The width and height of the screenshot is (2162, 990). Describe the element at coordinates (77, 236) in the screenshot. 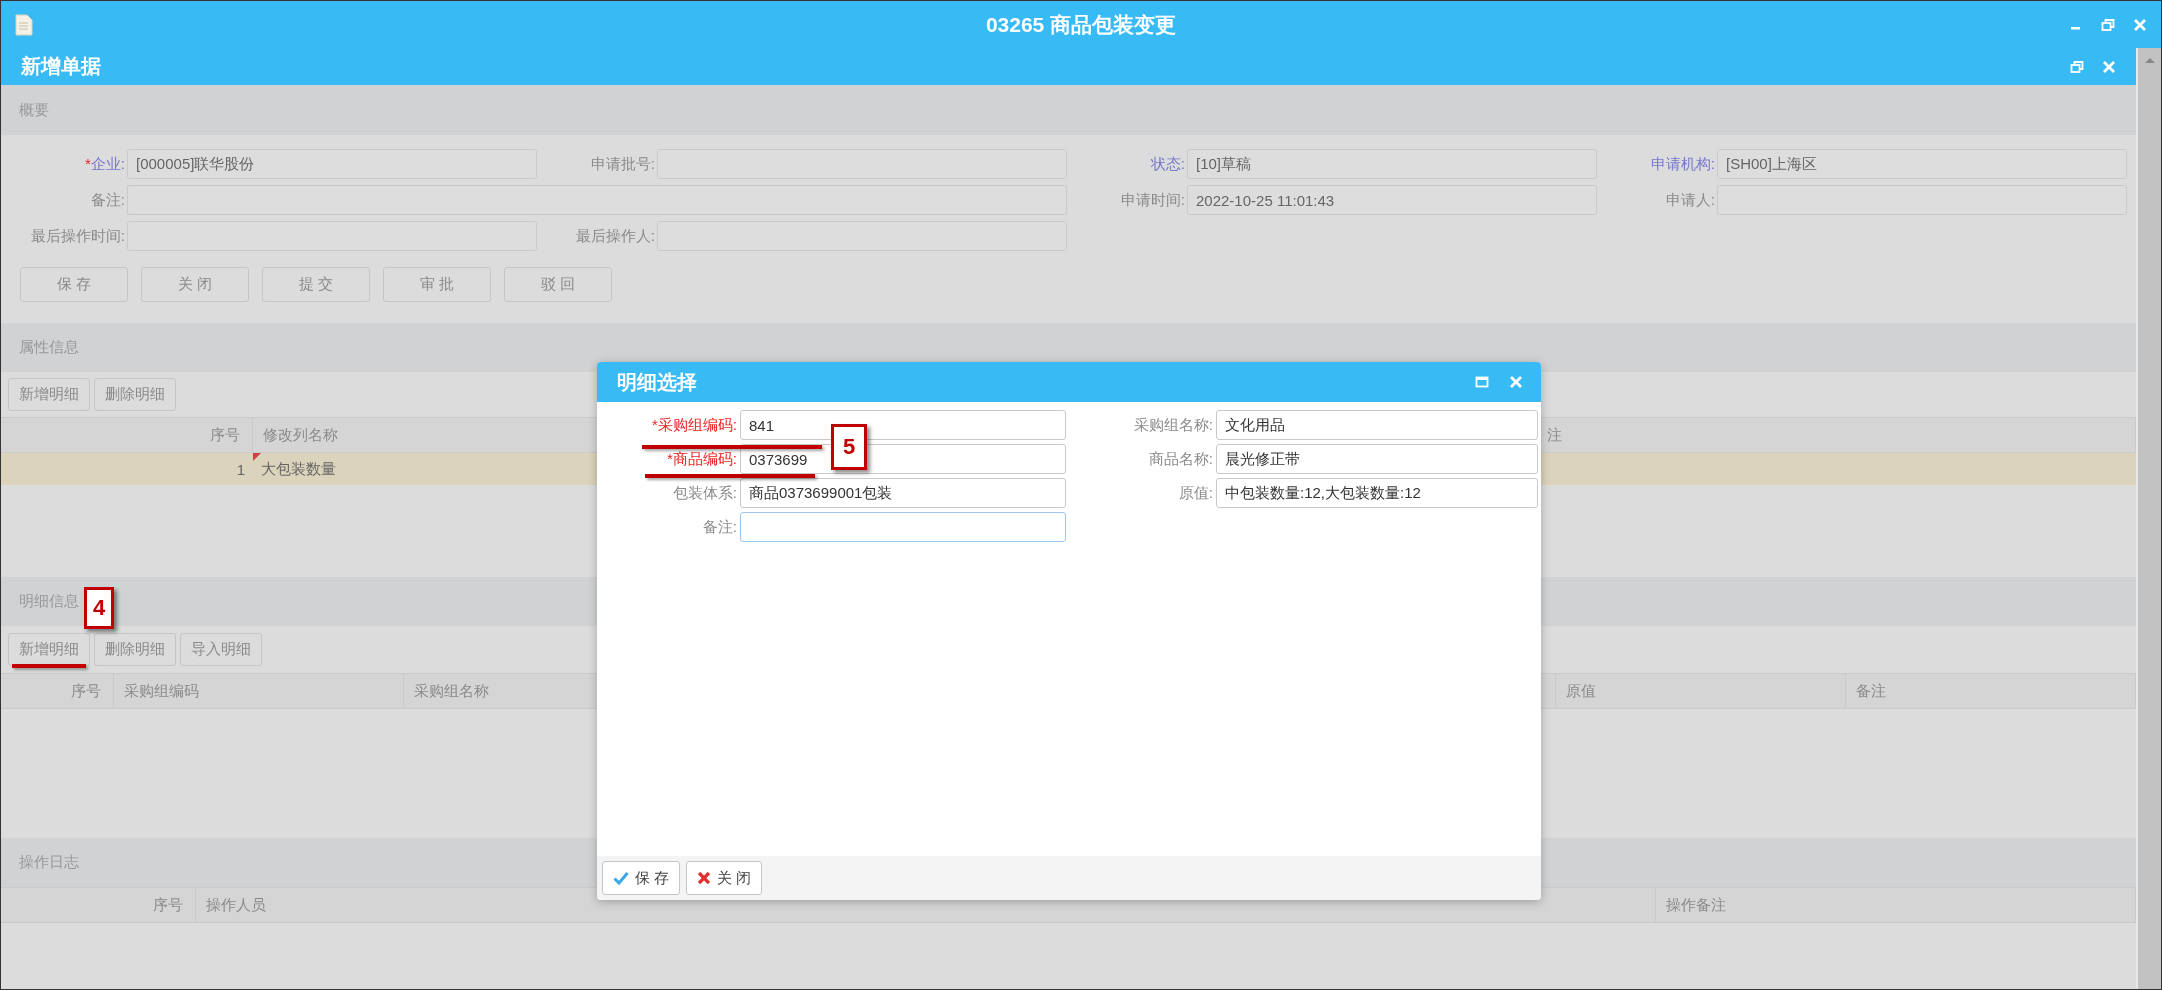

I see `field-label: 最后操作时间:` at that location.